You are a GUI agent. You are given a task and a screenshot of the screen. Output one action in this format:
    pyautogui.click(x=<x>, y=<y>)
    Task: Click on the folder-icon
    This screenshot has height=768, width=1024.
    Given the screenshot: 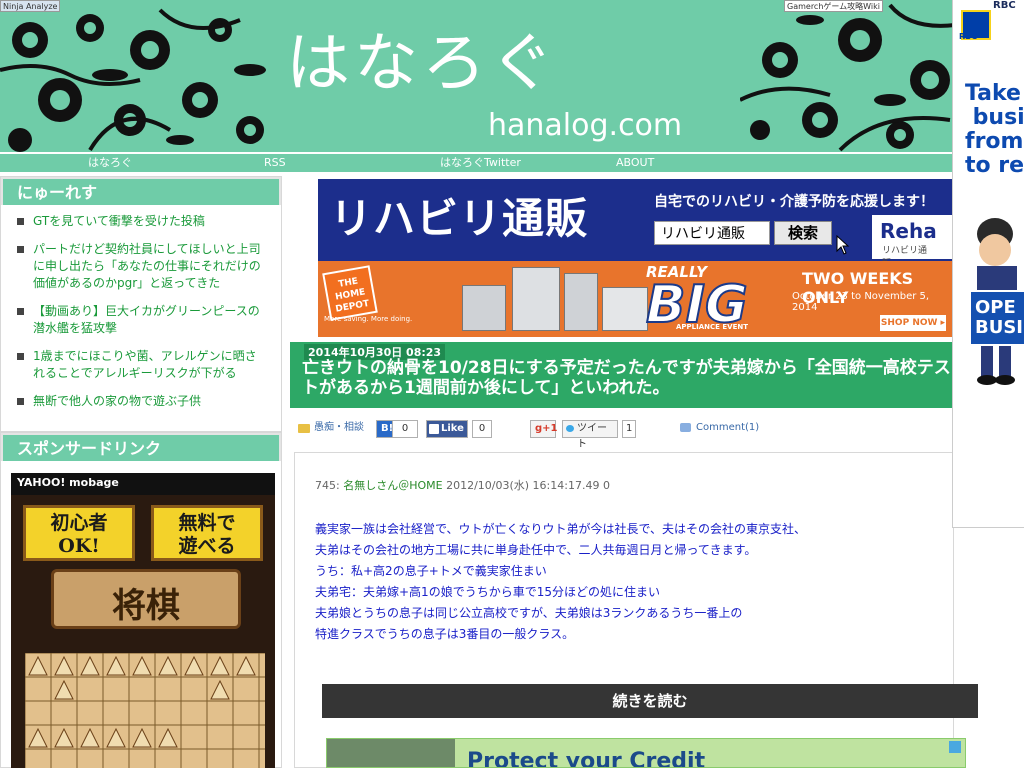 What is the action you would take?
    pyautogui.click(x=304, y=428)
    